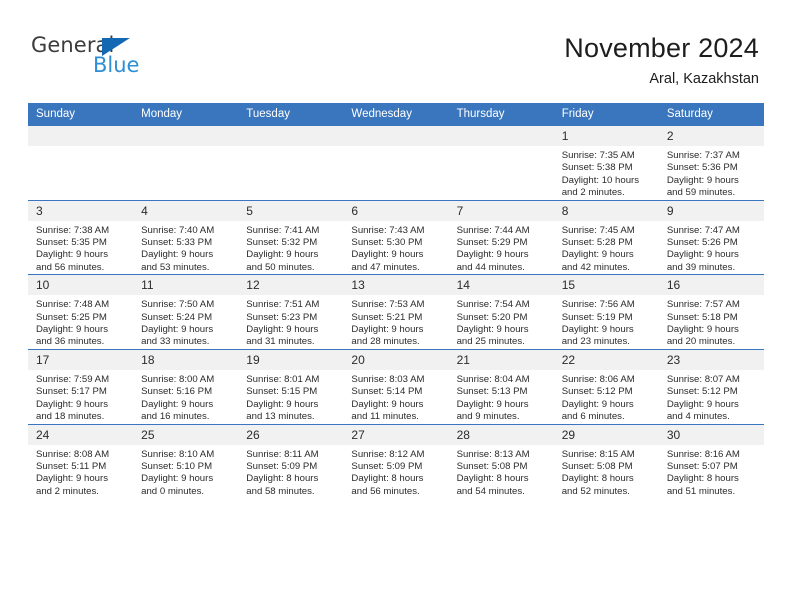  Describe the element at coordinates (385, 491) in the screenshot. I see `daylight-duration-line2: and 56 minutes.` at that location.